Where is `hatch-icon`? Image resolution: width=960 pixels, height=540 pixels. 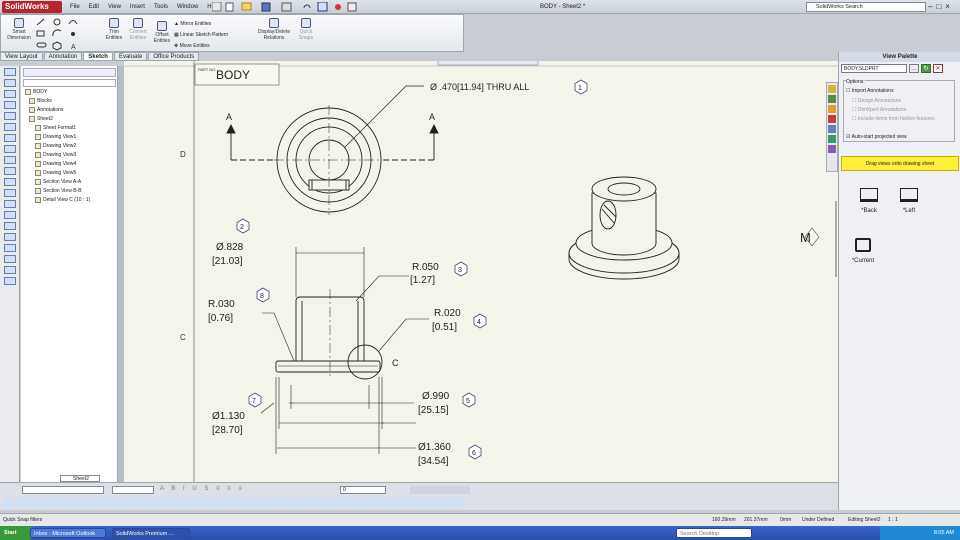 hatch-icon is located at coordinates (10, 248).